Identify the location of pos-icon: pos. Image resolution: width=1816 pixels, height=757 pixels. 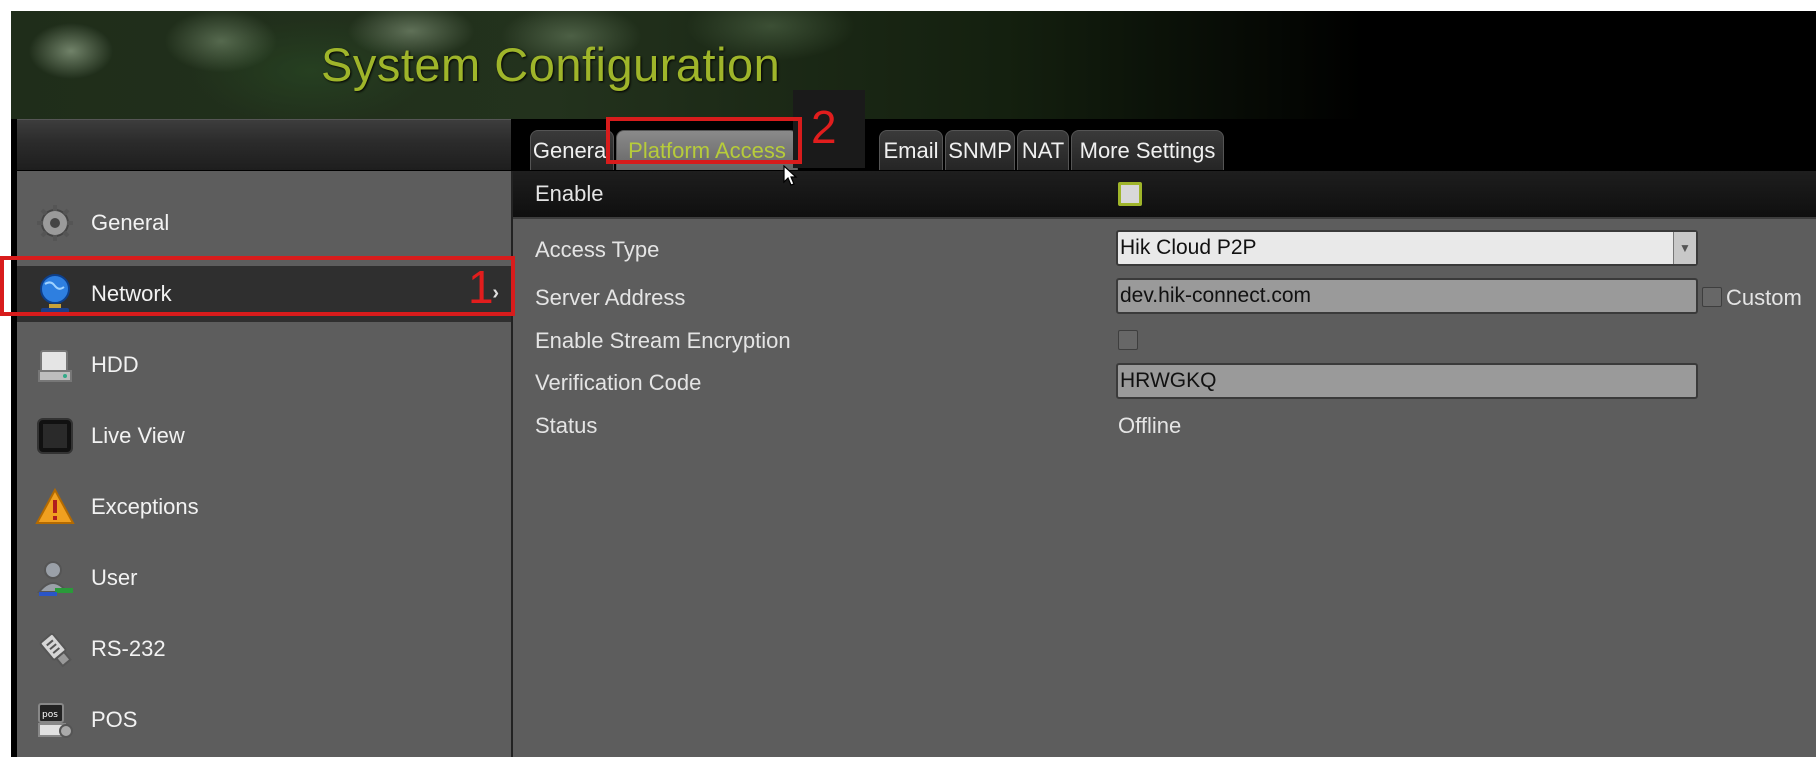
(55, 720).